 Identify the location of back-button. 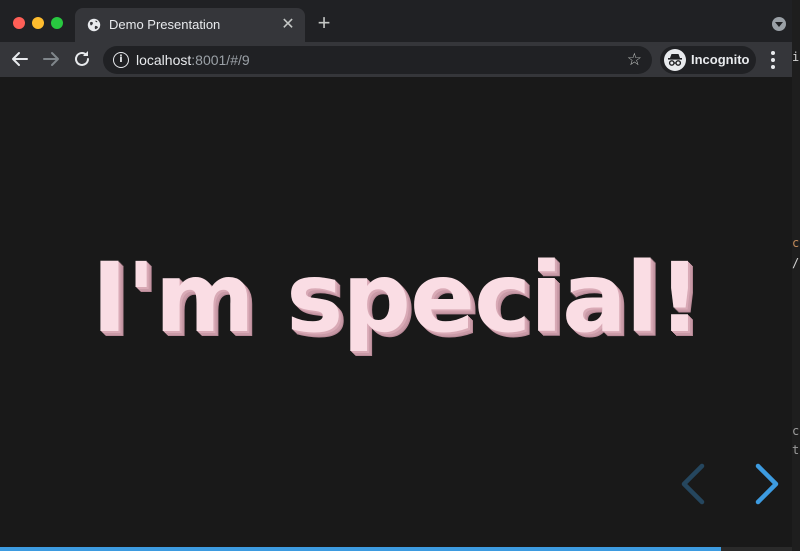
(20, 59).